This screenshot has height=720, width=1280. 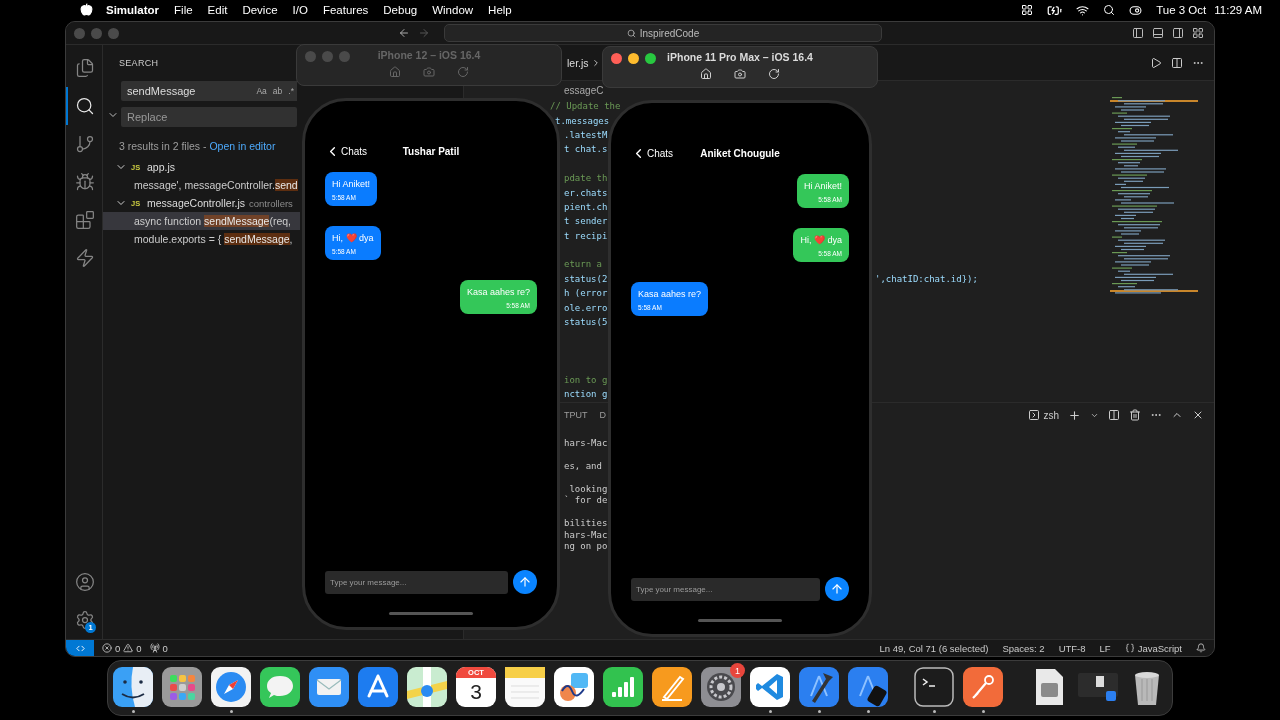 I want to click on plus-icon, so click(x=1074, y=415).